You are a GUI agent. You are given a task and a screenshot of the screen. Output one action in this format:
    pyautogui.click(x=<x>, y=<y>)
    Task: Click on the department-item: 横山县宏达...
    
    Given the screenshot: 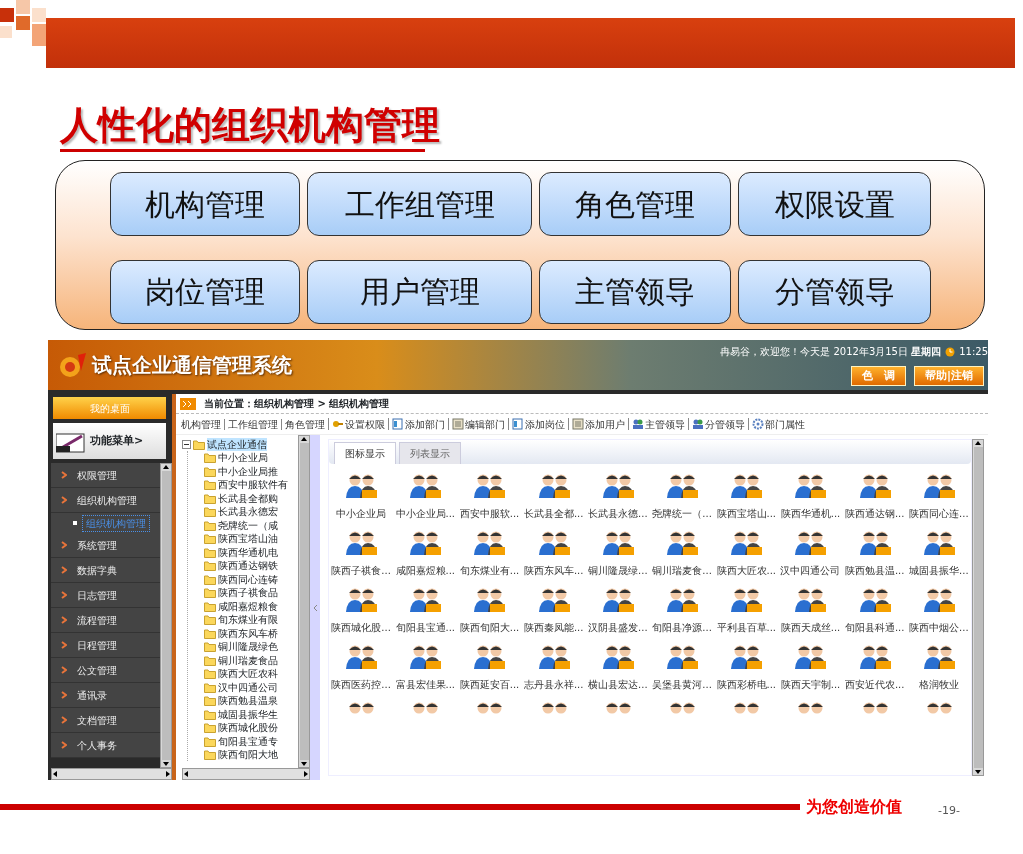 What is the action you would take?
    pyautogui.click(x=617, y=668)
    